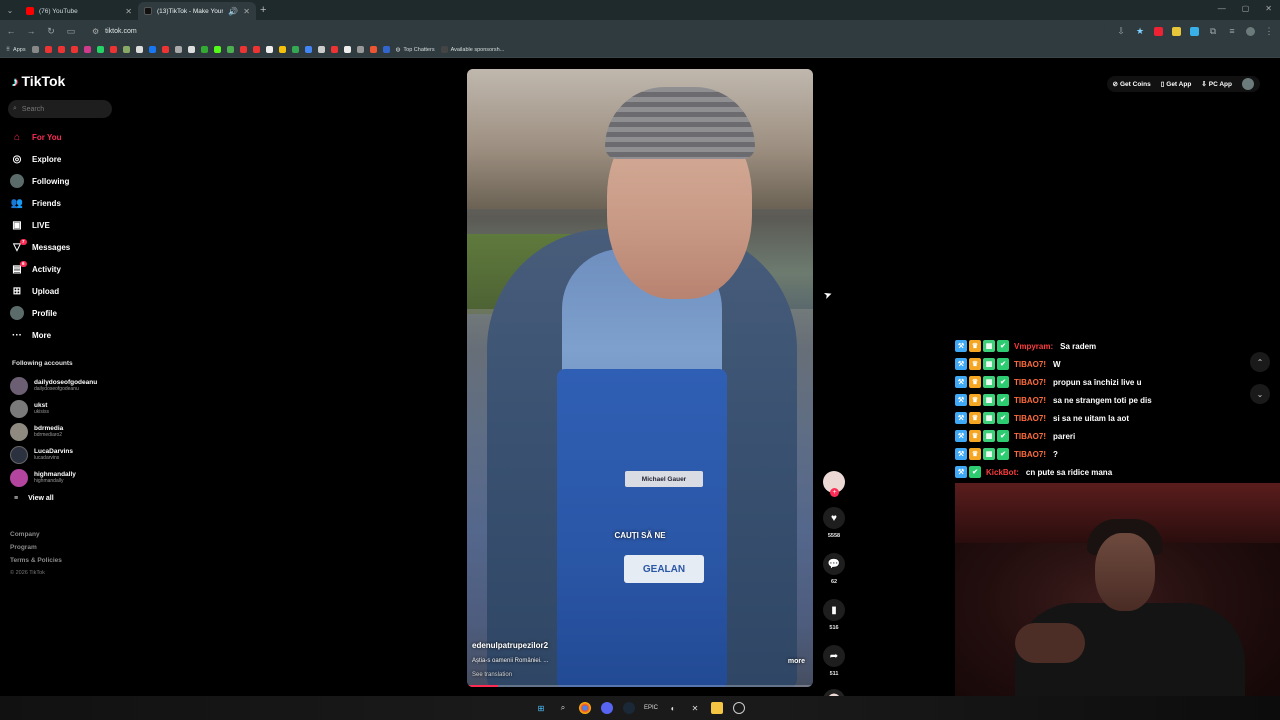 The height and width of the screenshot is (720, 1280). I want to click on minimize-icon: —, so click(1222, 8).